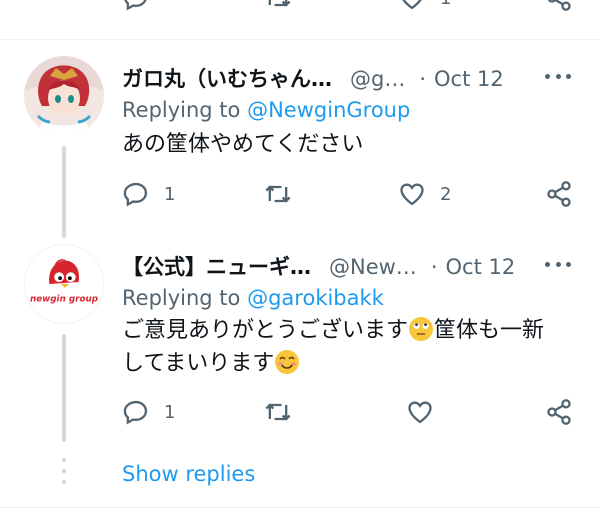  I want to click on newgin-logo-image: newgin group, so click(64, 284).